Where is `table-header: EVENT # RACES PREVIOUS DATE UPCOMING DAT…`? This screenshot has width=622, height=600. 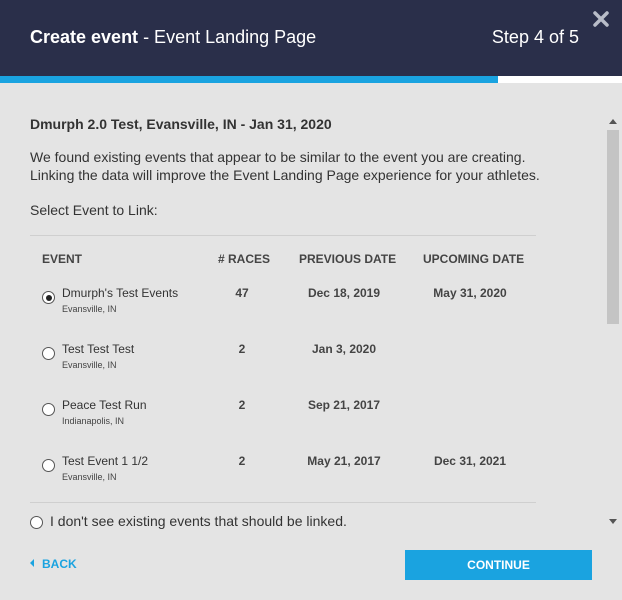 table-header: EVENT # RACES PREVIOUS DATE UPCOMING DAT… is located at coordinates (283, 257).